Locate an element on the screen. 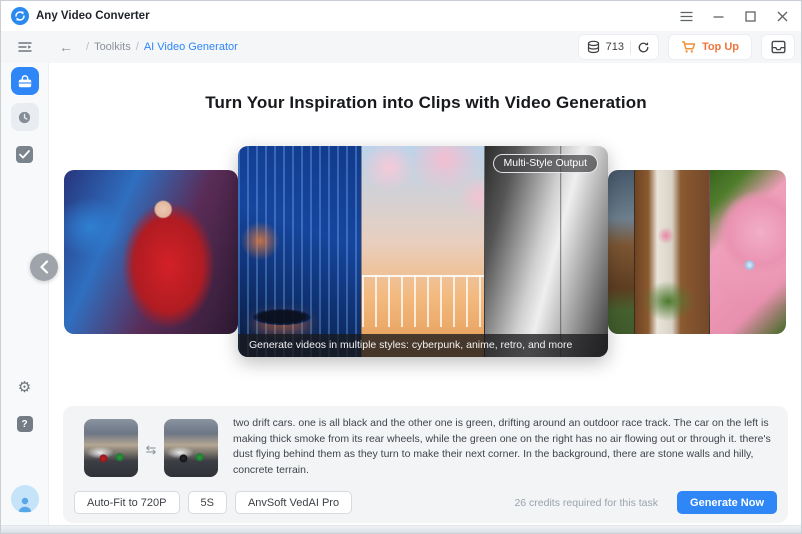 The height and width of the screenshot is (534, 802). sidebar-collapse-button is located at coordinates (25, 47).